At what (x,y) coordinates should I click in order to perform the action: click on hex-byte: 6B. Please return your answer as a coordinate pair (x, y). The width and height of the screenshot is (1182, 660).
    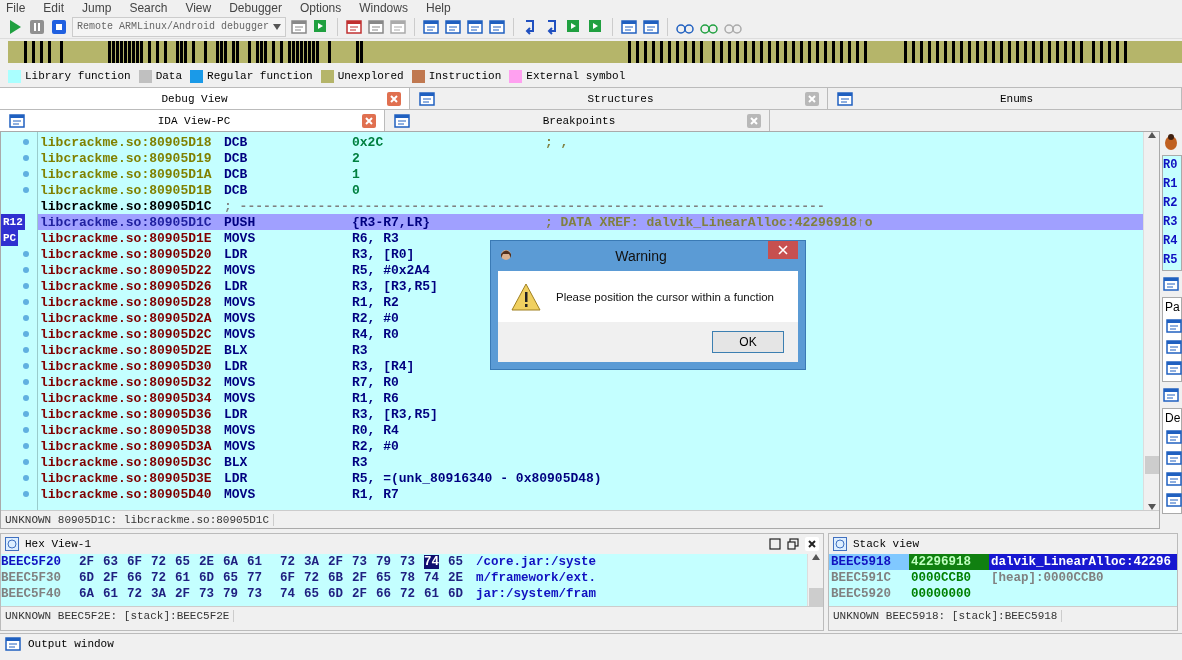
    Looking at the image, I should click on (335, 578).